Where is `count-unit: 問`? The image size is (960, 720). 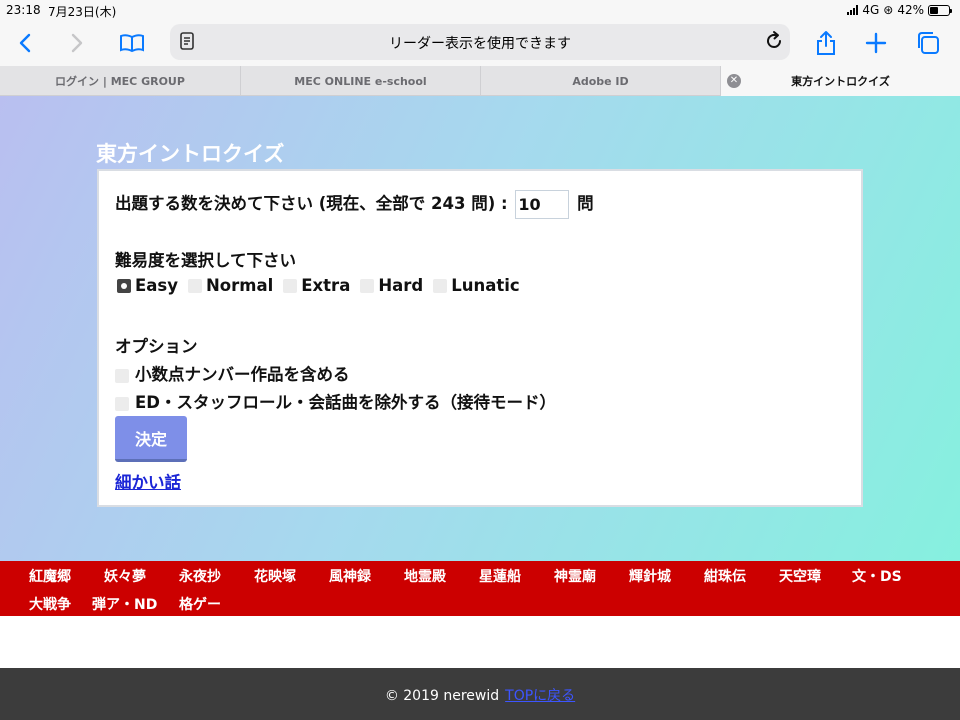 count-unit: 問 is located at coordinates (585, 203).